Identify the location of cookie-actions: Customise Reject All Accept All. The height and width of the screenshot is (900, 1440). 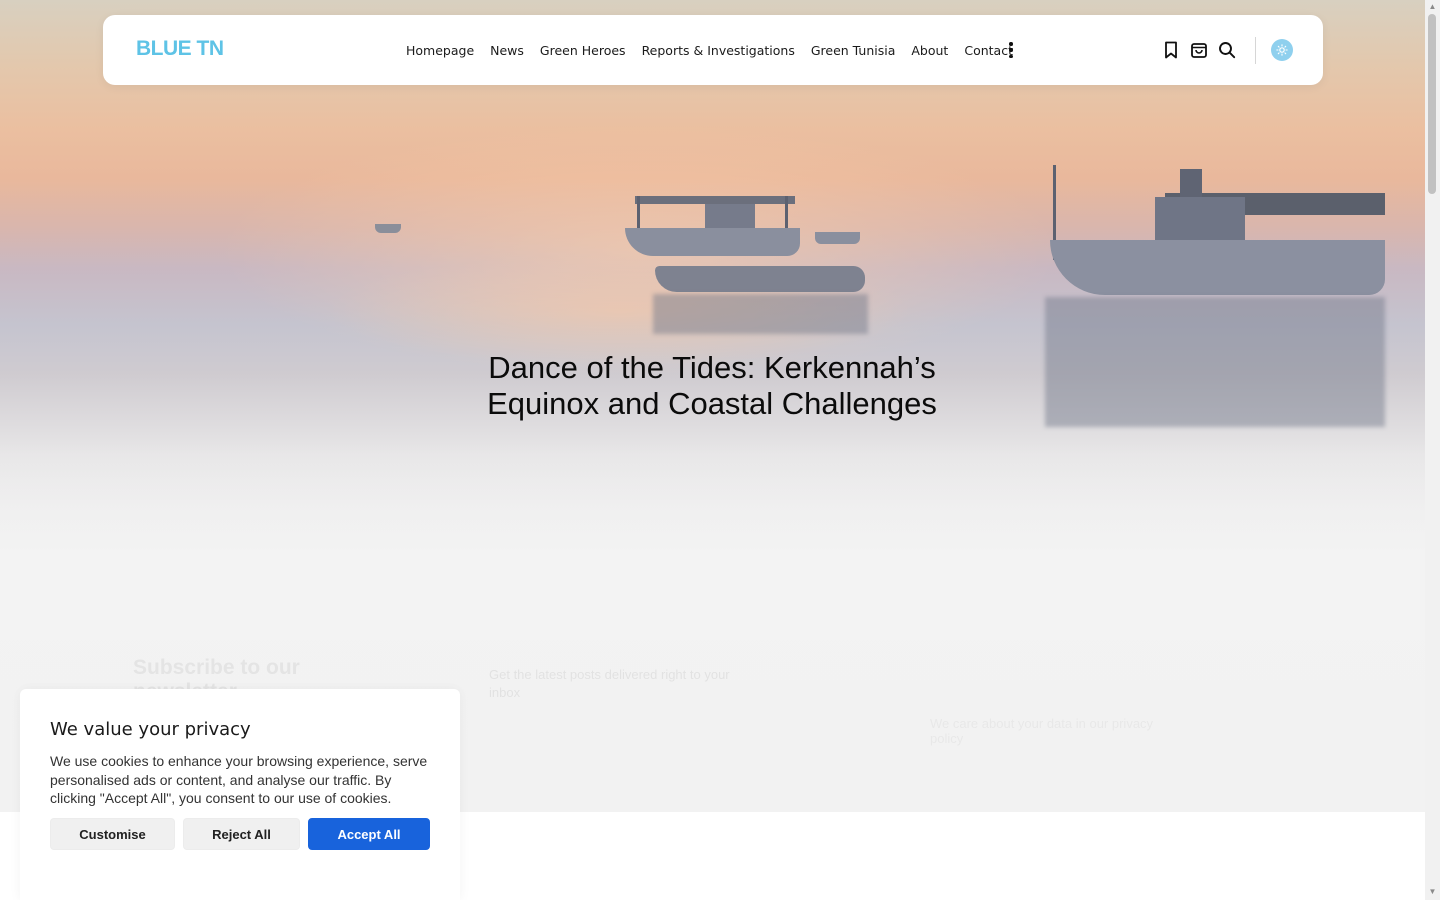
(240, 834).